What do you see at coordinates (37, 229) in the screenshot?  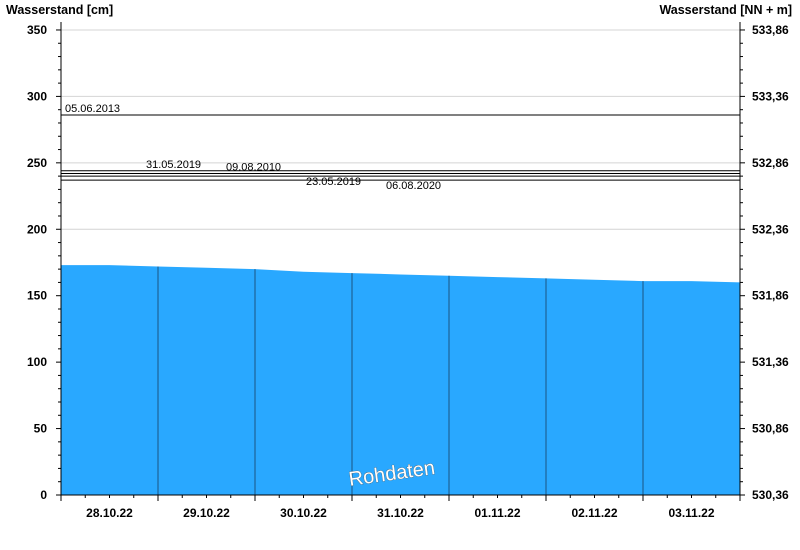 I see `left-tick-label-4: 200` at bounding box center [37, 229].